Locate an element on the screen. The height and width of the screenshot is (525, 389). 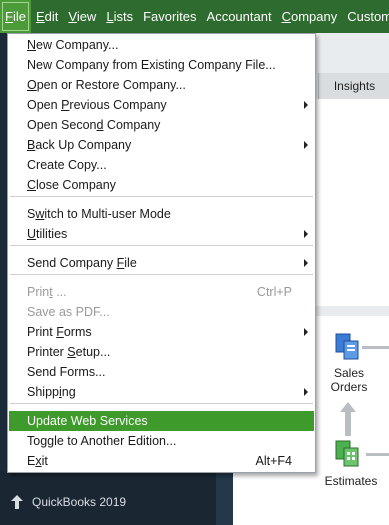
shortcut-label: Alt+F4 is located at coordinates (273, 461).